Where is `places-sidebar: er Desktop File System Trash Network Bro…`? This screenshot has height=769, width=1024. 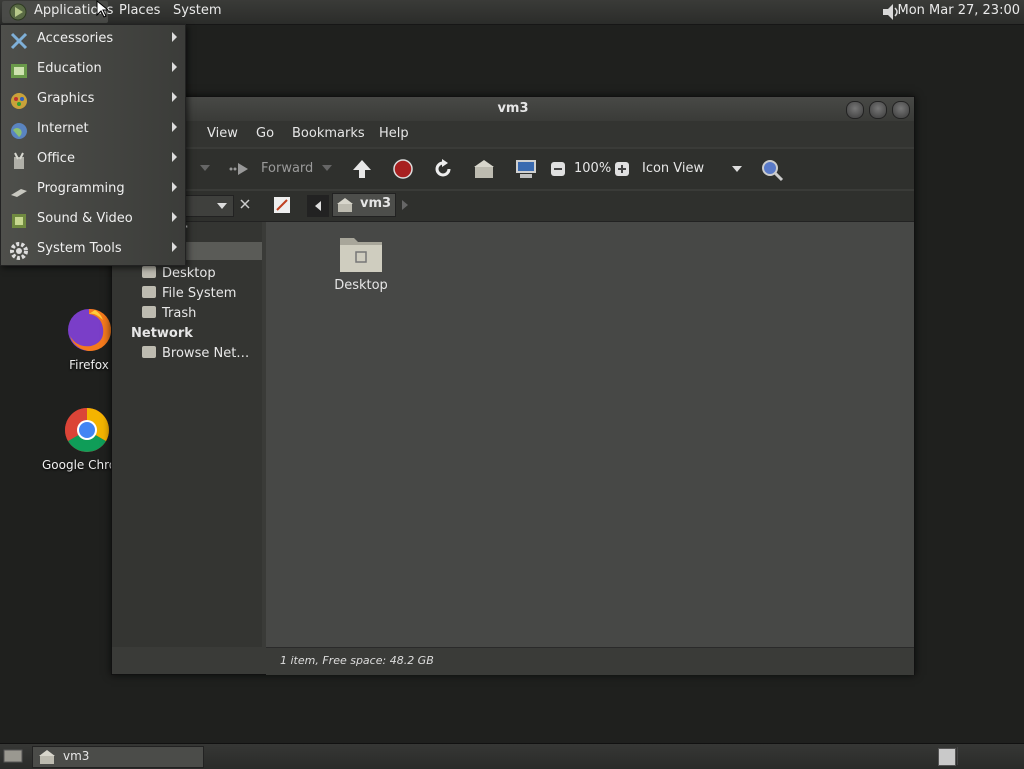
places-sidebar: er Desktop File System Trash Network Bro… is located at coordinates (187, 434).